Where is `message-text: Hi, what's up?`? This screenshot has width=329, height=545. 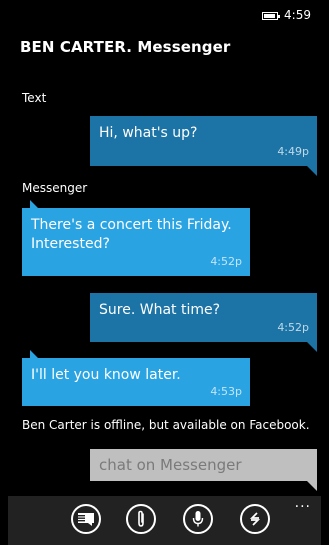
message-text: Hi, what's up? is located at coordinates (148, 133).